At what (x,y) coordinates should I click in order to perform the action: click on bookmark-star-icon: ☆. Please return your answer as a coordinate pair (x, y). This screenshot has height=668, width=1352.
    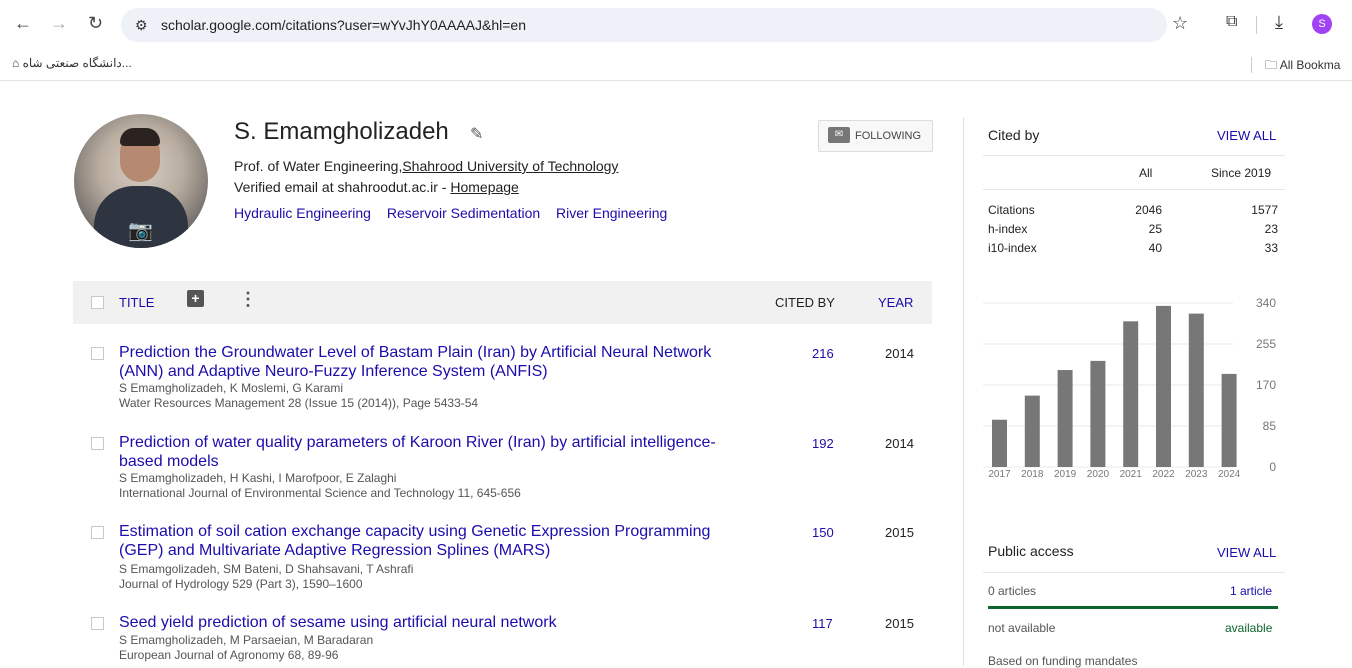
    Looking at the image, I should click on (1180, 23).